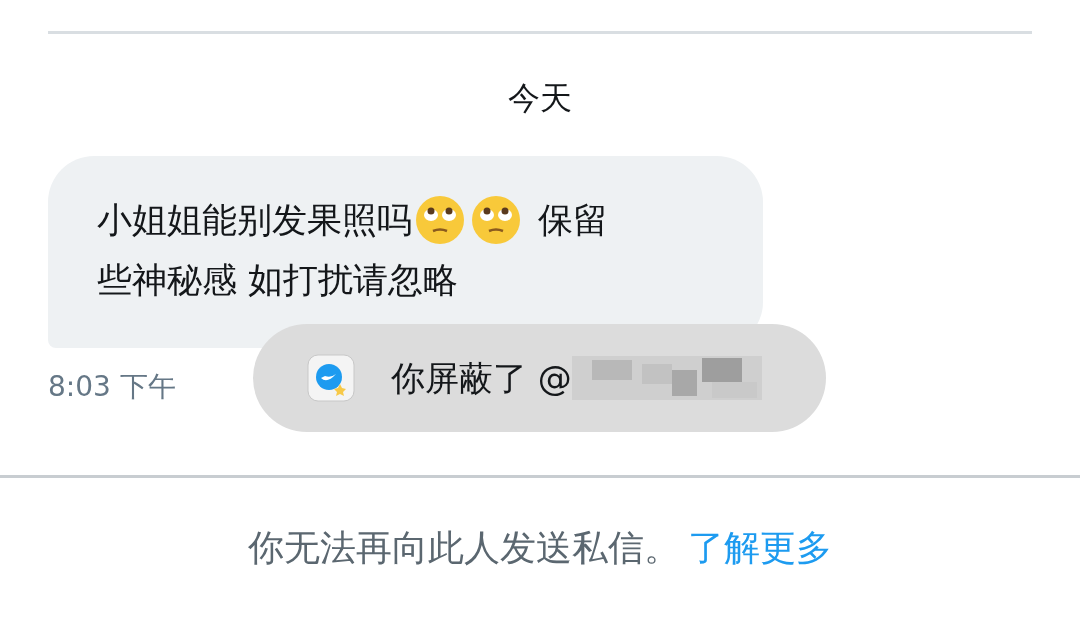 The height and width of the screenshot is (618, 1080). Describe the element at coordinates (254, 220) in the screenshot. I see `message-text: 小姐姐能别发果照吗` at that location.